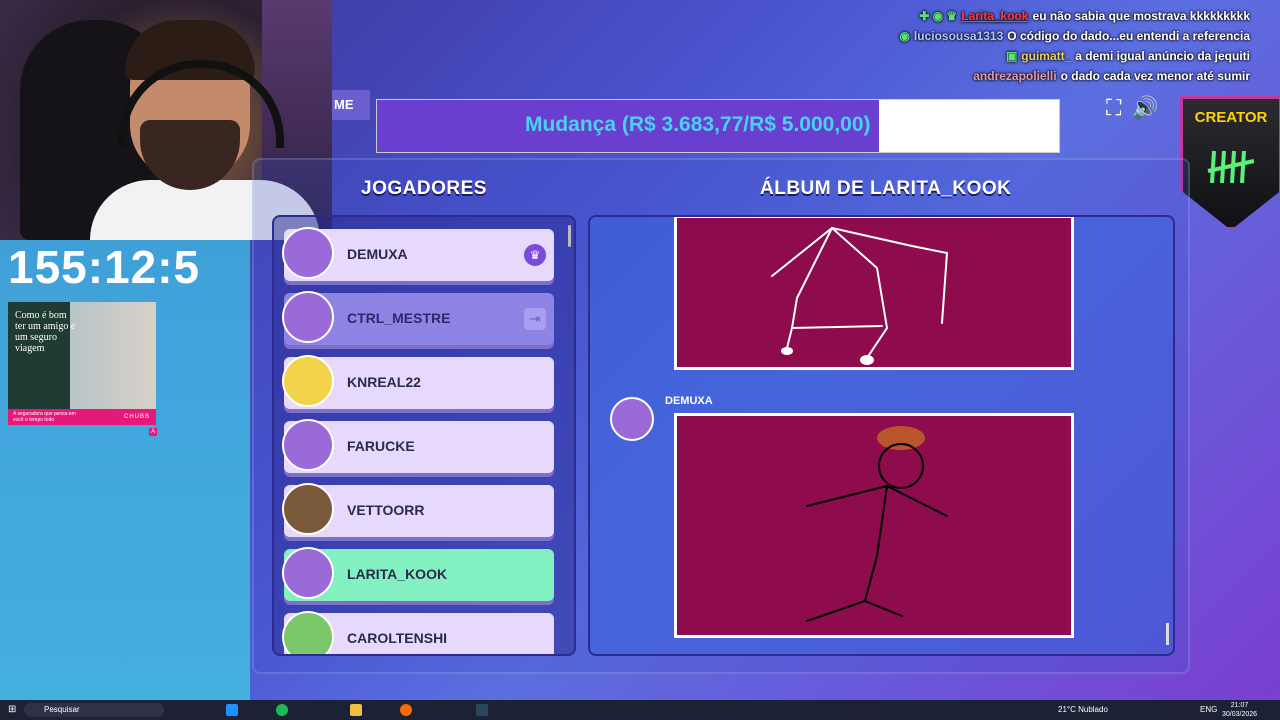  I want to click on player-name: VETTOORR, so click(386, 510).